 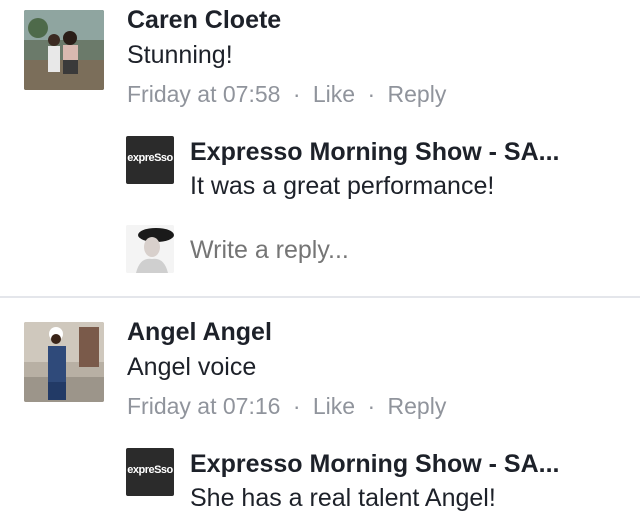 What do you see at coordinates (342, 186) in the screenshot?
I see `reply-text: It was a great performance!` at bounding box center [342, 186].